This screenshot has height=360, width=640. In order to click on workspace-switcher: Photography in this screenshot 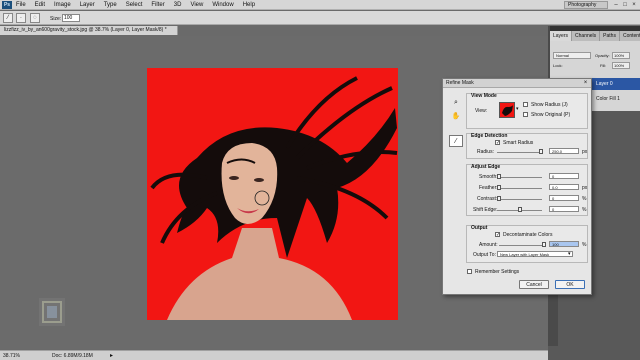, I will do `click(586, 5)`.